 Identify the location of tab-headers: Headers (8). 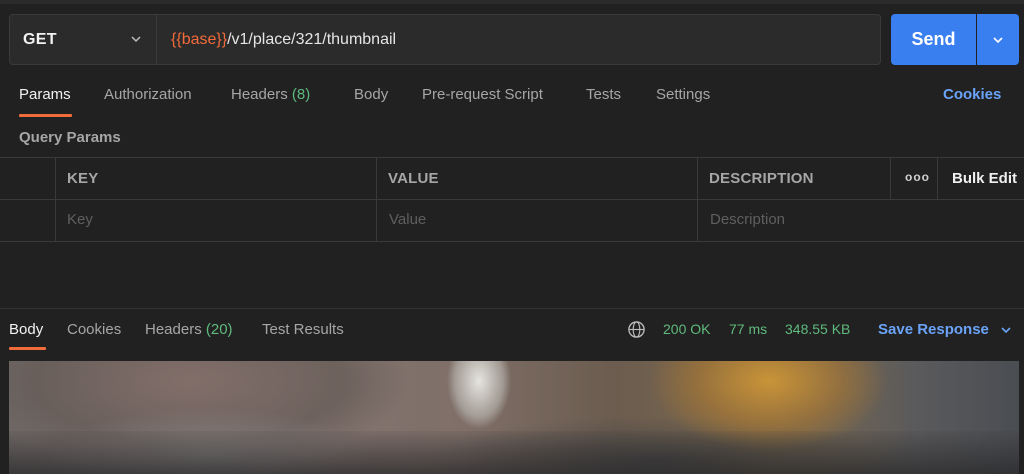
(270, 94).